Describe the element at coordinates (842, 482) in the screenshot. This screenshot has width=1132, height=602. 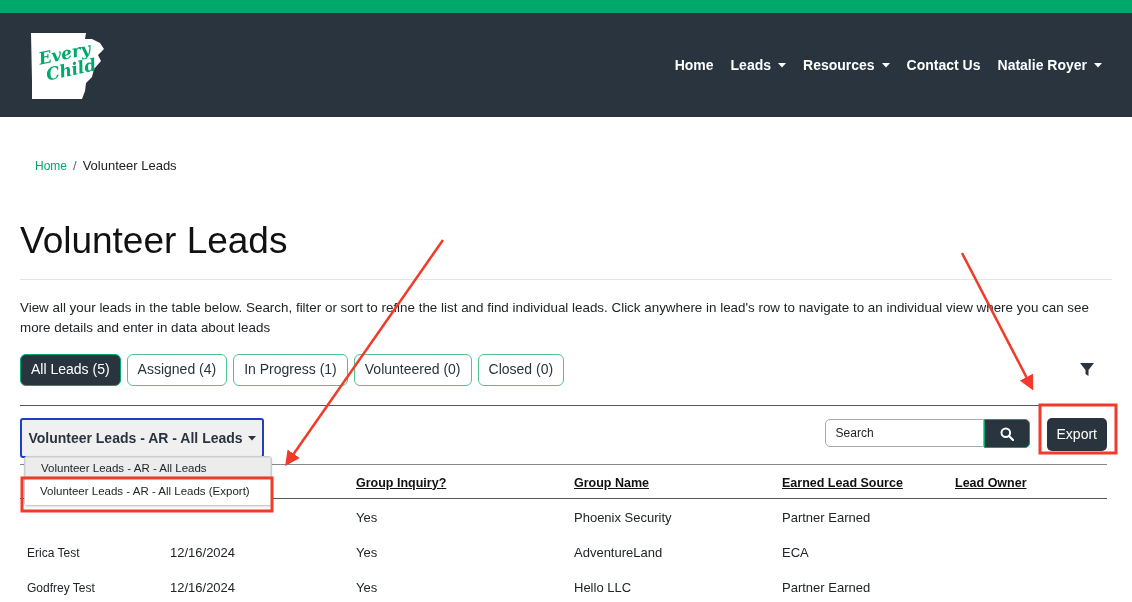
I see `column-header: Earned Lead Source` at that location.